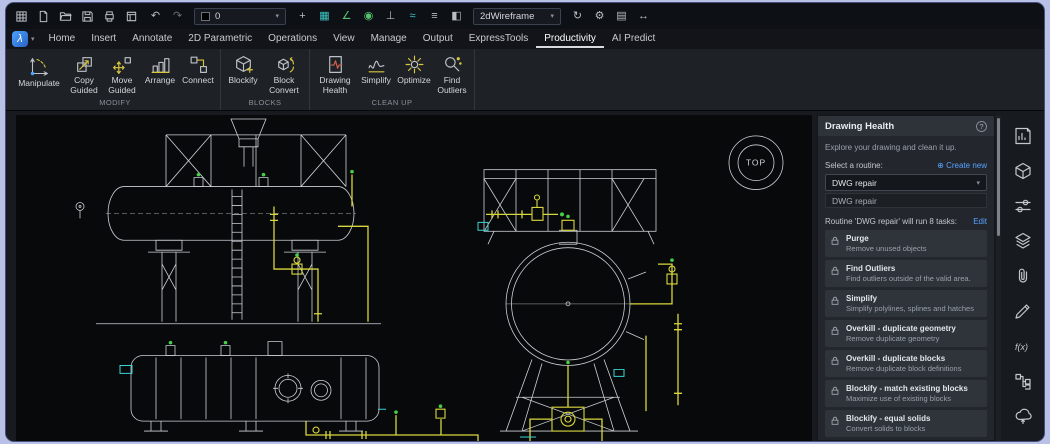 The width and height of the screenshot is (1050, 444). What do you see at coordinates (633, 39) in the screenshot?
I see `tab-ai-predict: AI Predict` at bounding box center [633, 39].